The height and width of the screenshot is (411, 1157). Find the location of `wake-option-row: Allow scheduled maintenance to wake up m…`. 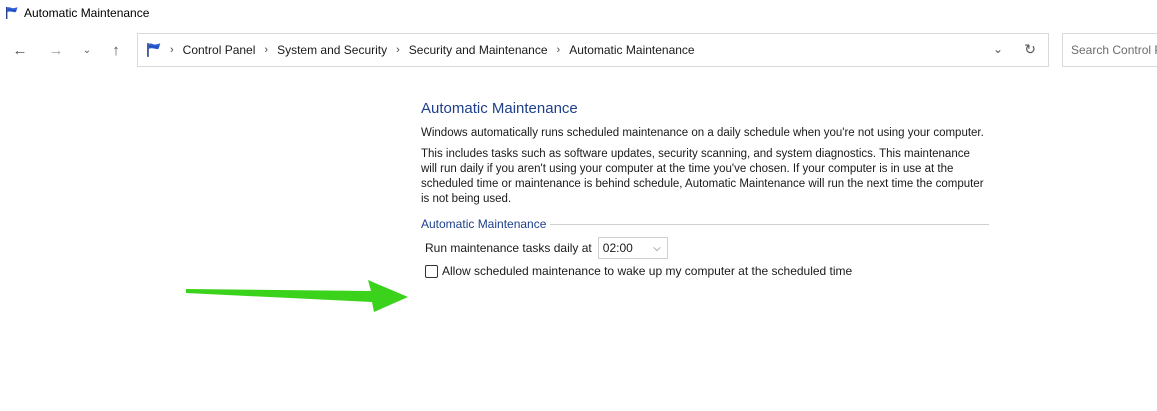

wake-option-row: Allow scheduled maintenance to wake up m… is located at coordinates (707, 271).